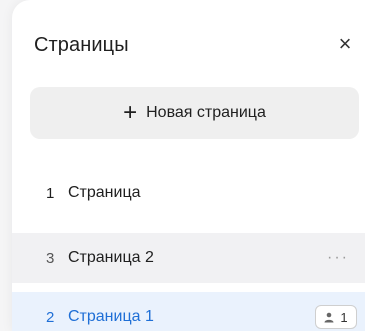  I want to click on plus-icon: +, so click(130, 112).